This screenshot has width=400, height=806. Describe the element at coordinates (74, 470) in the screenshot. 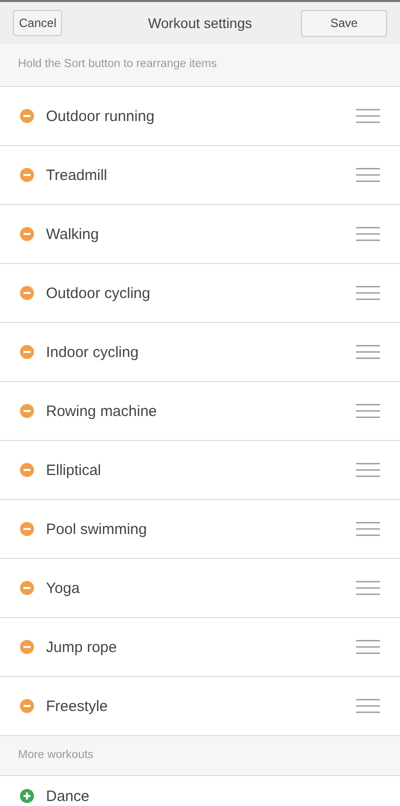

I see `workout-label: Elliptical` at that location.